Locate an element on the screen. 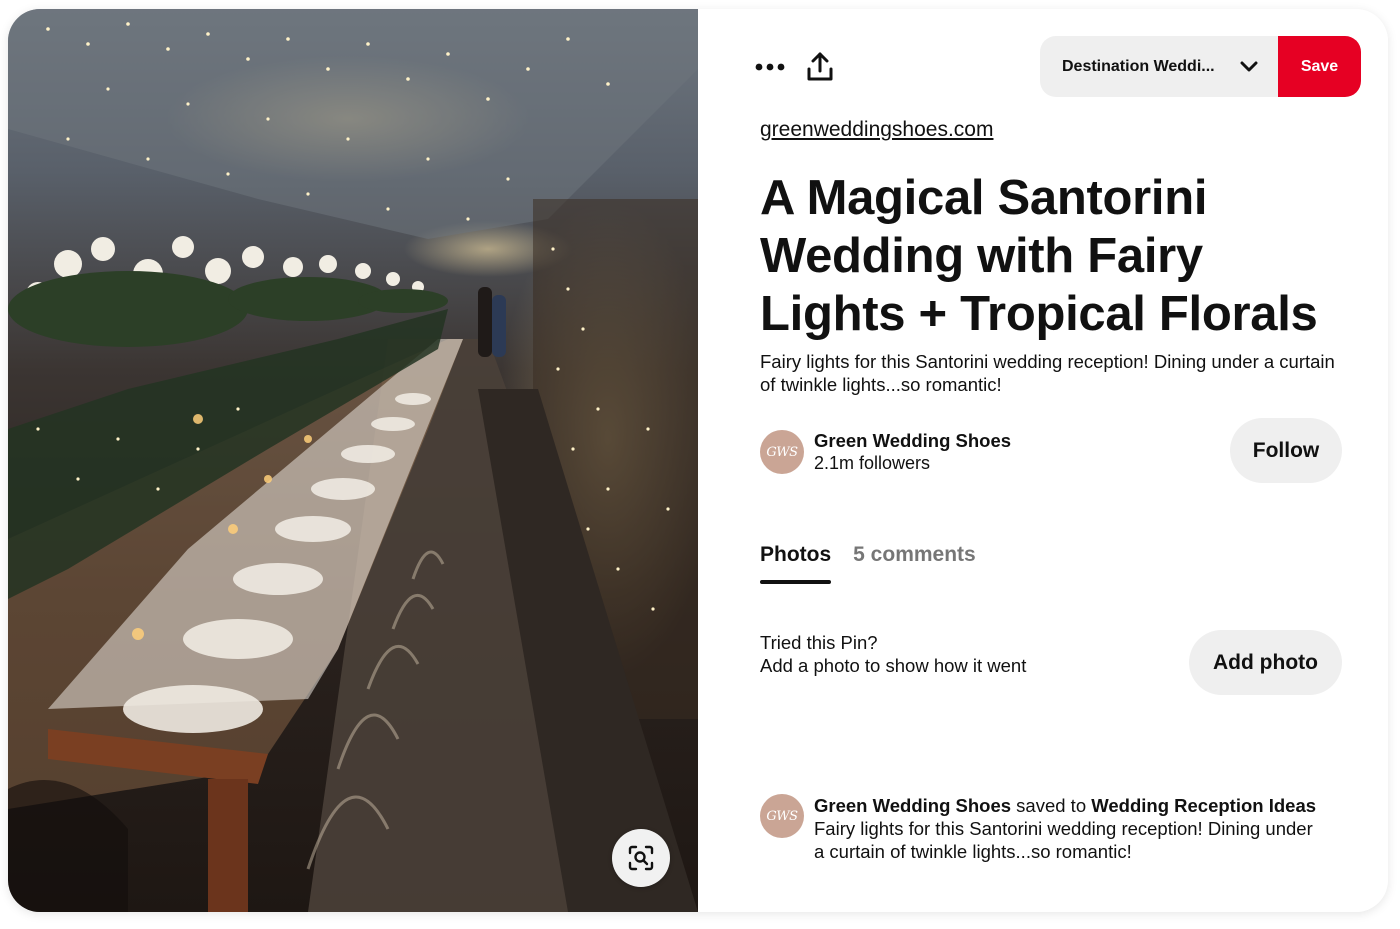 This screenshot has width=1400, height=929. share-button is located at coordinates (820, 67).